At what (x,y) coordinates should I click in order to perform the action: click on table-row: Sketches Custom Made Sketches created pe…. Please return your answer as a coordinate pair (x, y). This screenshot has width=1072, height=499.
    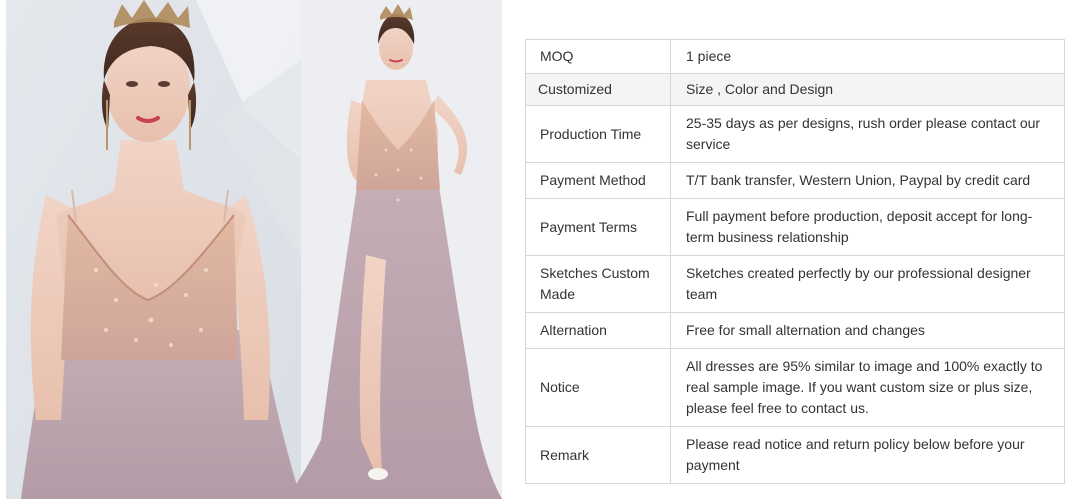
    Looking at the image, I should click on (795, 284).